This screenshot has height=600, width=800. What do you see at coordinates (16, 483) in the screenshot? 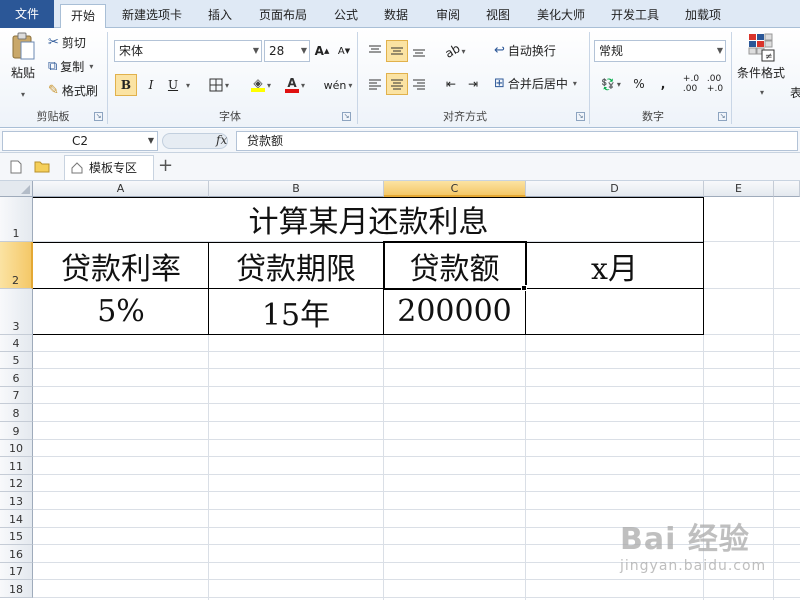
I see `row-header-12: 12` at bounding box center [16, 483].